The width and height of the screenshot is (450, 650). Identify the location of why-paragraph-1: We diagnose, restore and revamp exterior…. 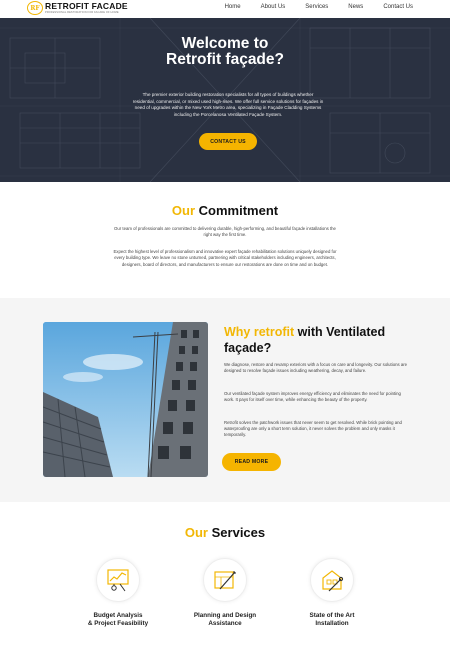
(316, 368).